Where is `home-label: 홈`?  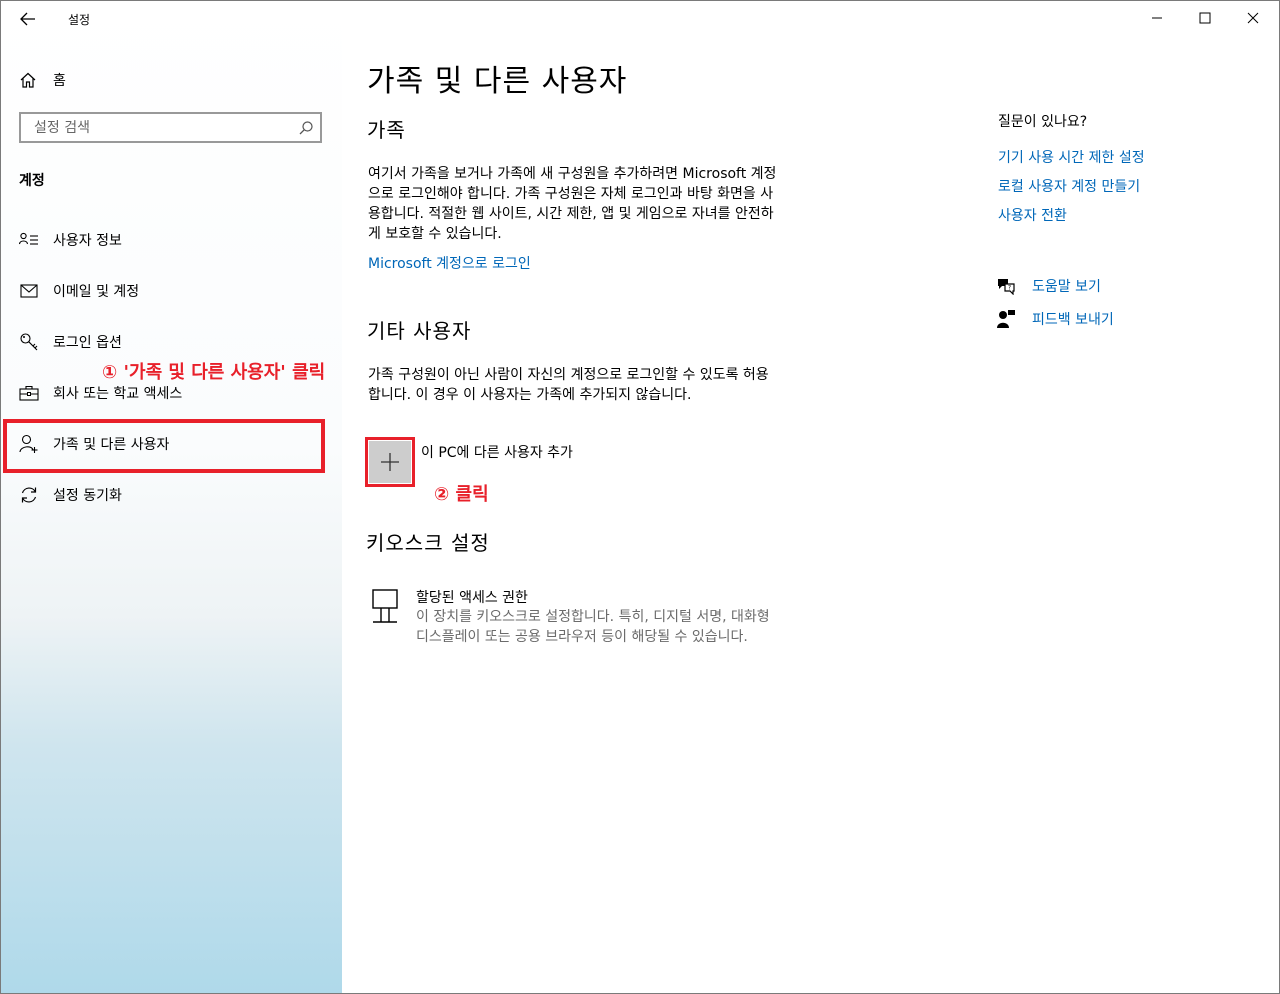
home-label: 홈 is located at coordinates (59, 81).